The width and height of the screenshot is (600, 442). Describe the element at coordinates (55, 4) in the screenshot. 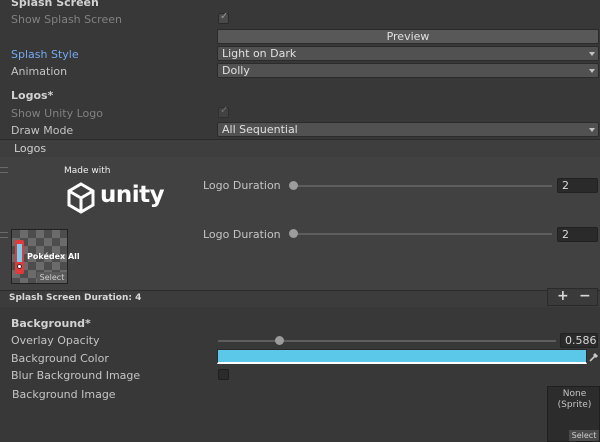

I see `splash-screen-header: Splash Screen` at that location.